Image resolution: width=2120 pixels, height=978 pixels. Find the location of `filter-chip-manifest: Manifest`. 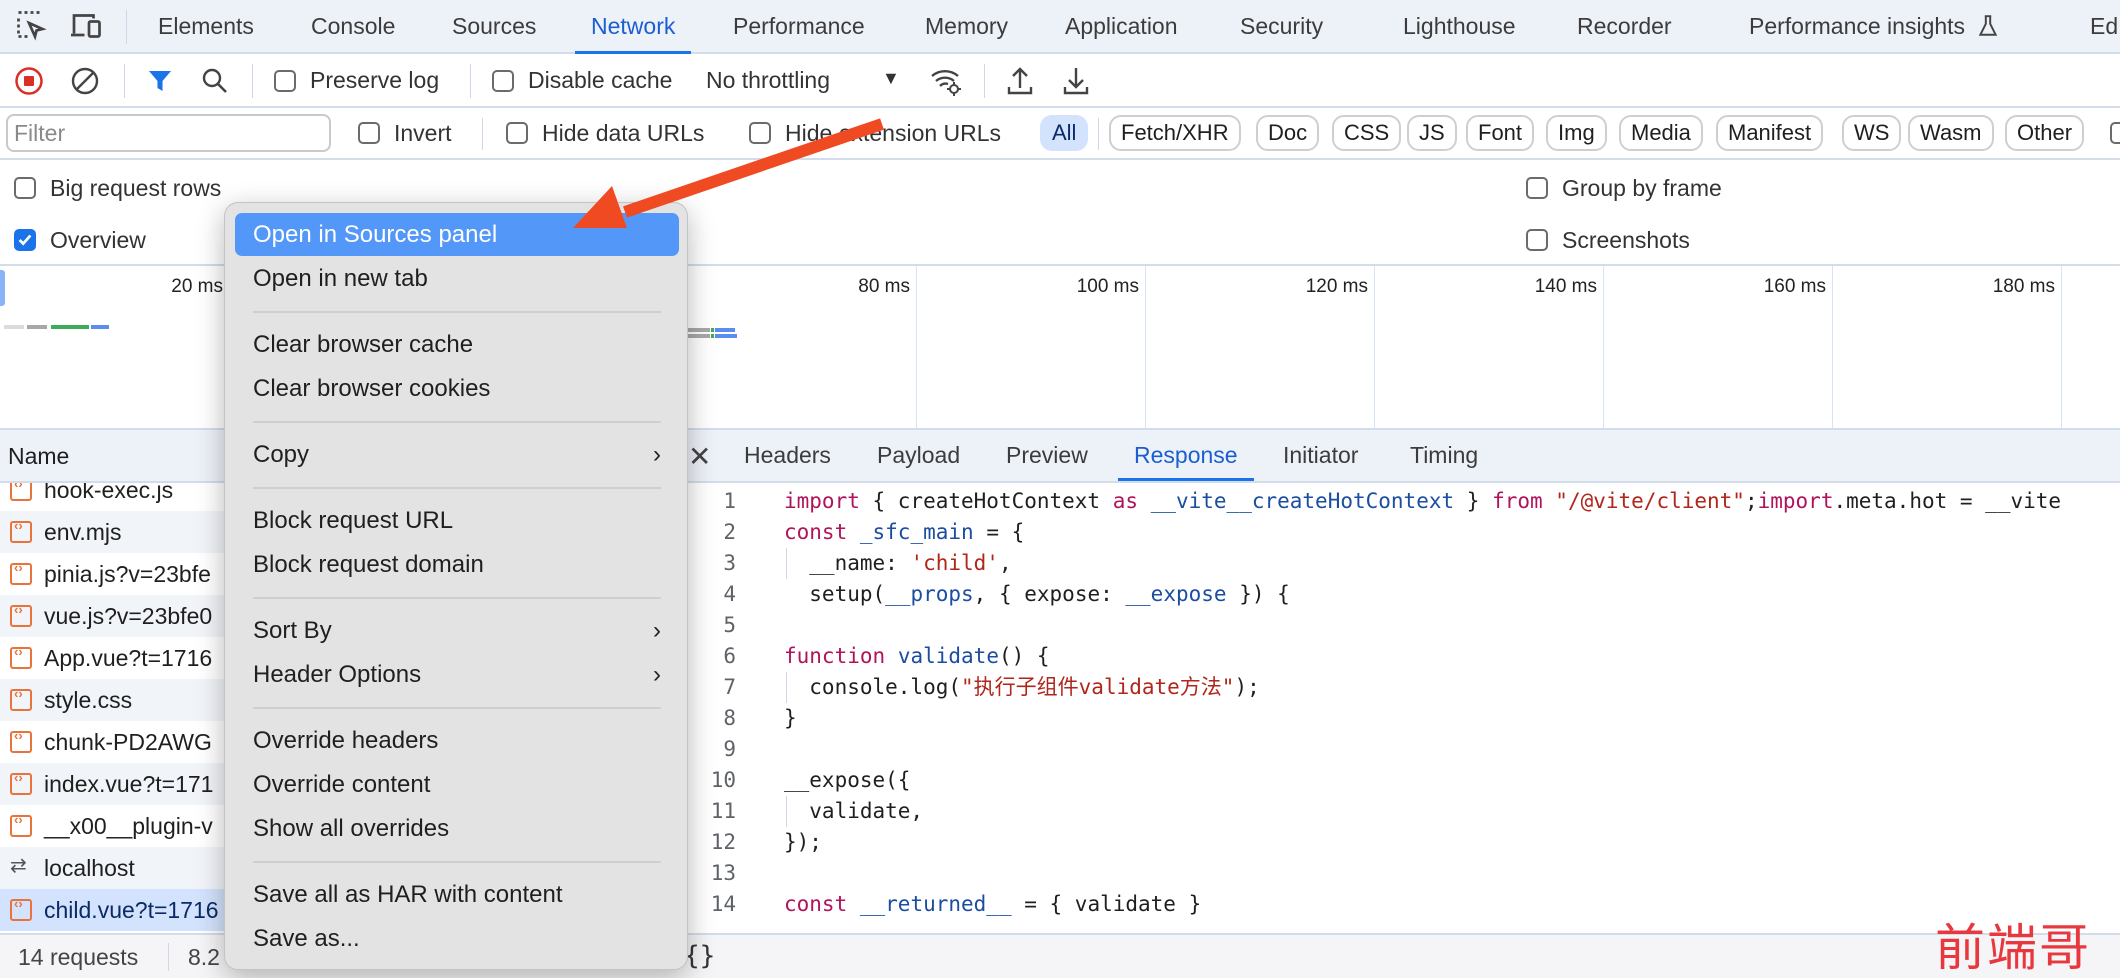

filter-chip-manifest: Manifest is located at coordinates (1770, 133).